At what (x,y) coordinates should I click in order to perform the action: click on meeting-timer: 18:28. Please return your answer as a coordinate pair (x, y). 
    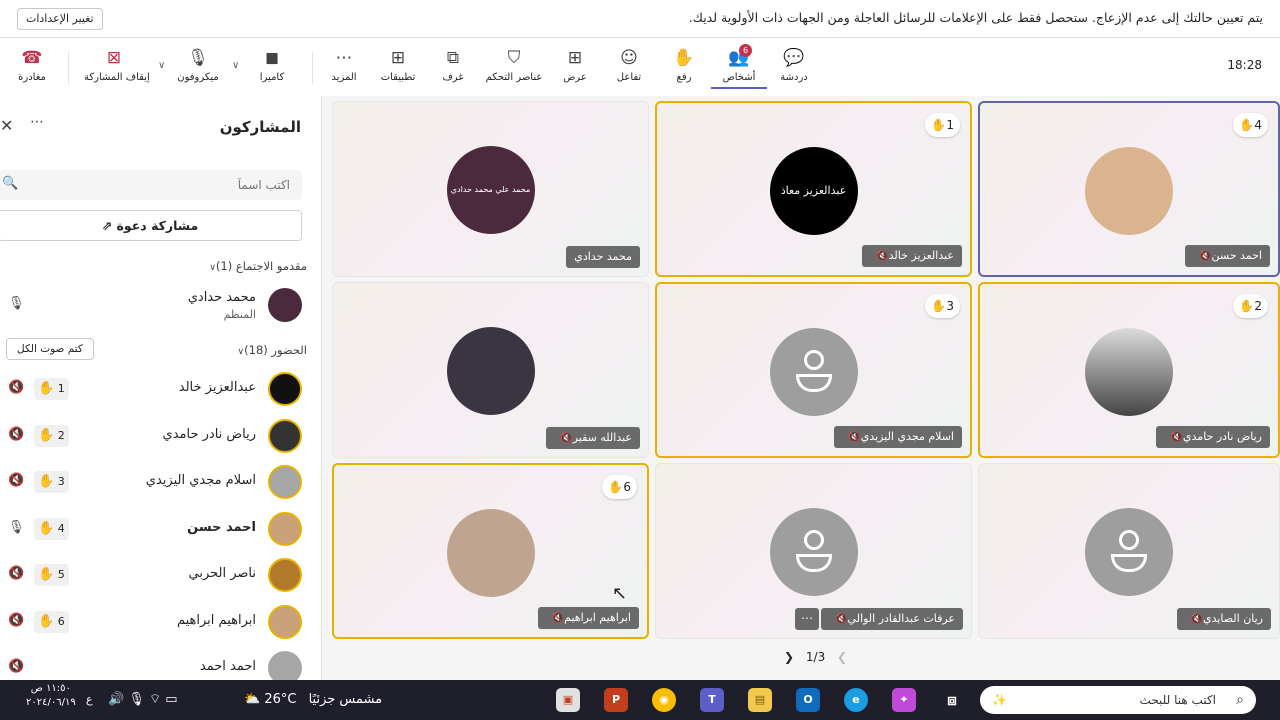
    Looking at the image, I should click on (1244, 65).